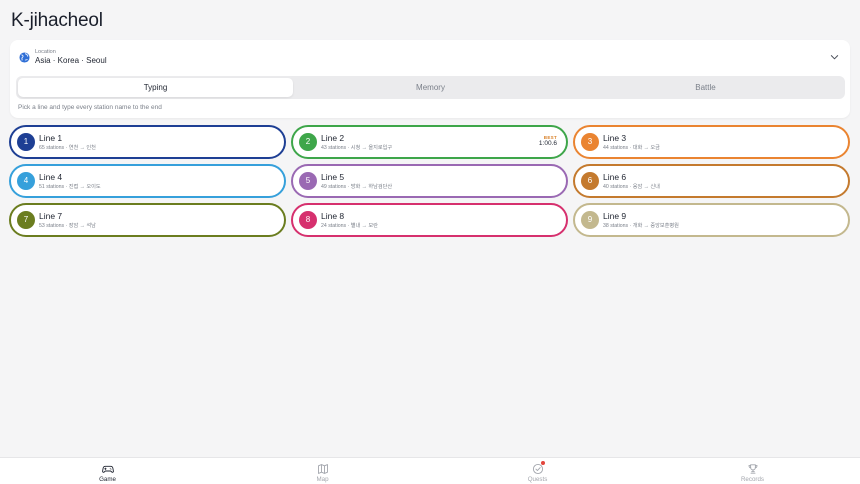  What do you see at coordinates (705, 87) in the screenshot?
I see `tab-battle: Battle` at bounding box center [705, 87].